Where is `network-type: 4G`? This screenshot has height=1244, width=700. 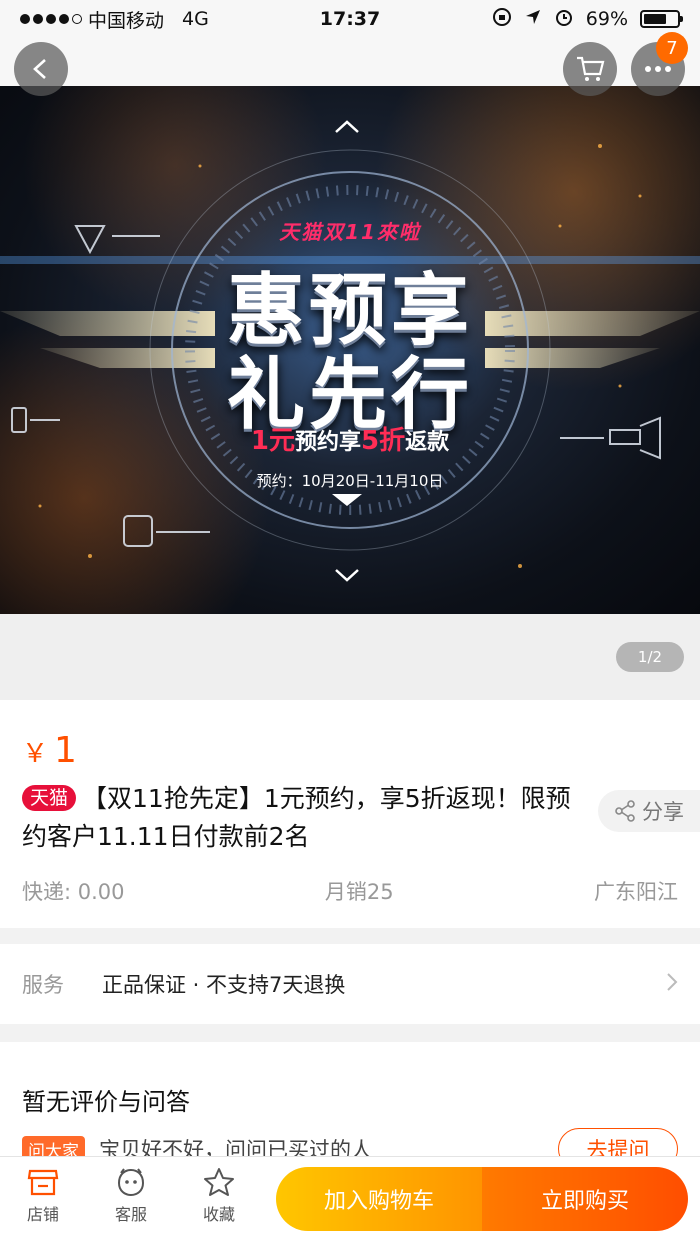
network-type: 4G is located at coordinates (195, 19).